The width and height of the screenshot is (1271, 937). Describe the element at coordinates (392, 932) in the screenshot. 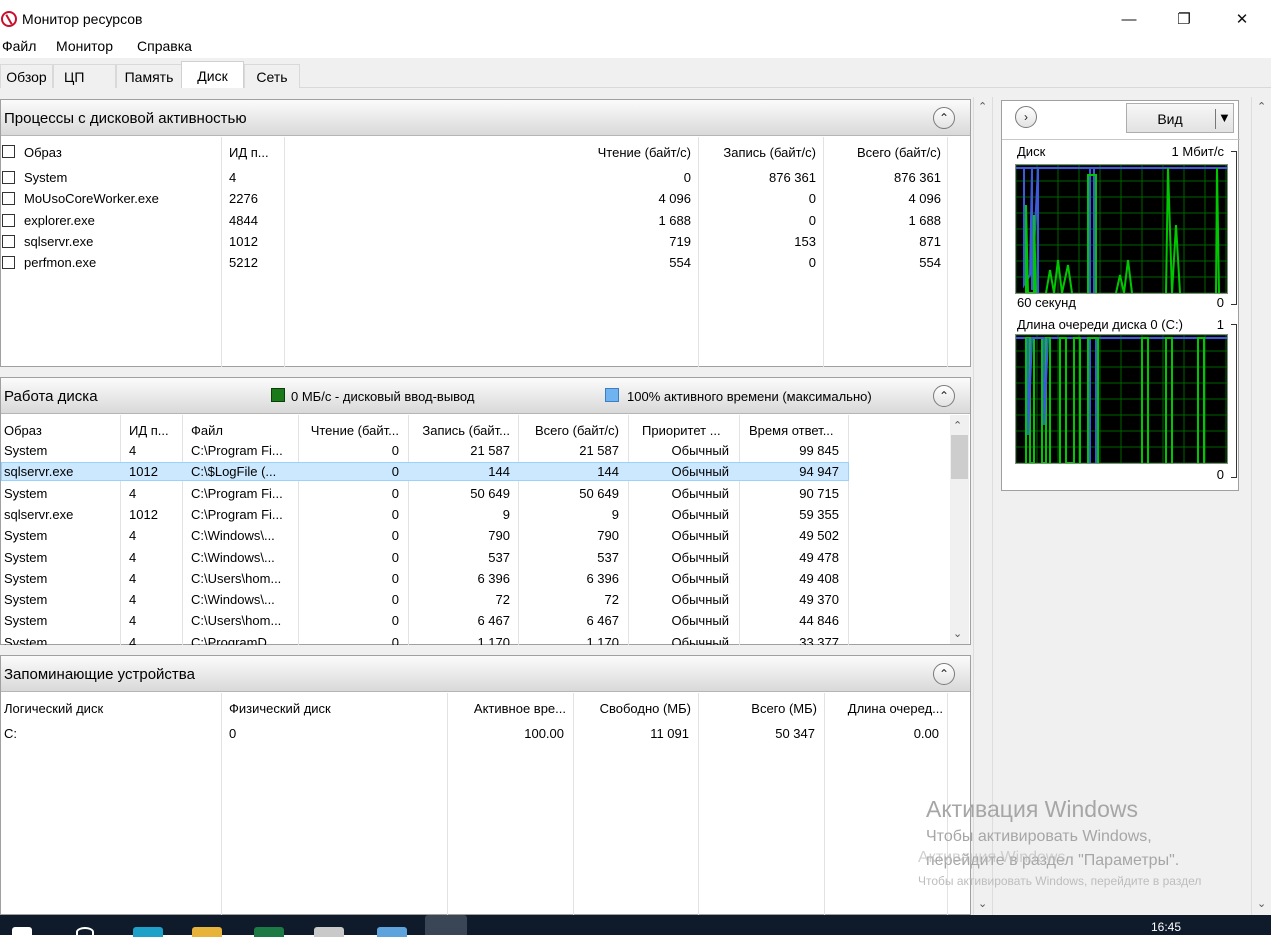

I see `window-icon` at that location.